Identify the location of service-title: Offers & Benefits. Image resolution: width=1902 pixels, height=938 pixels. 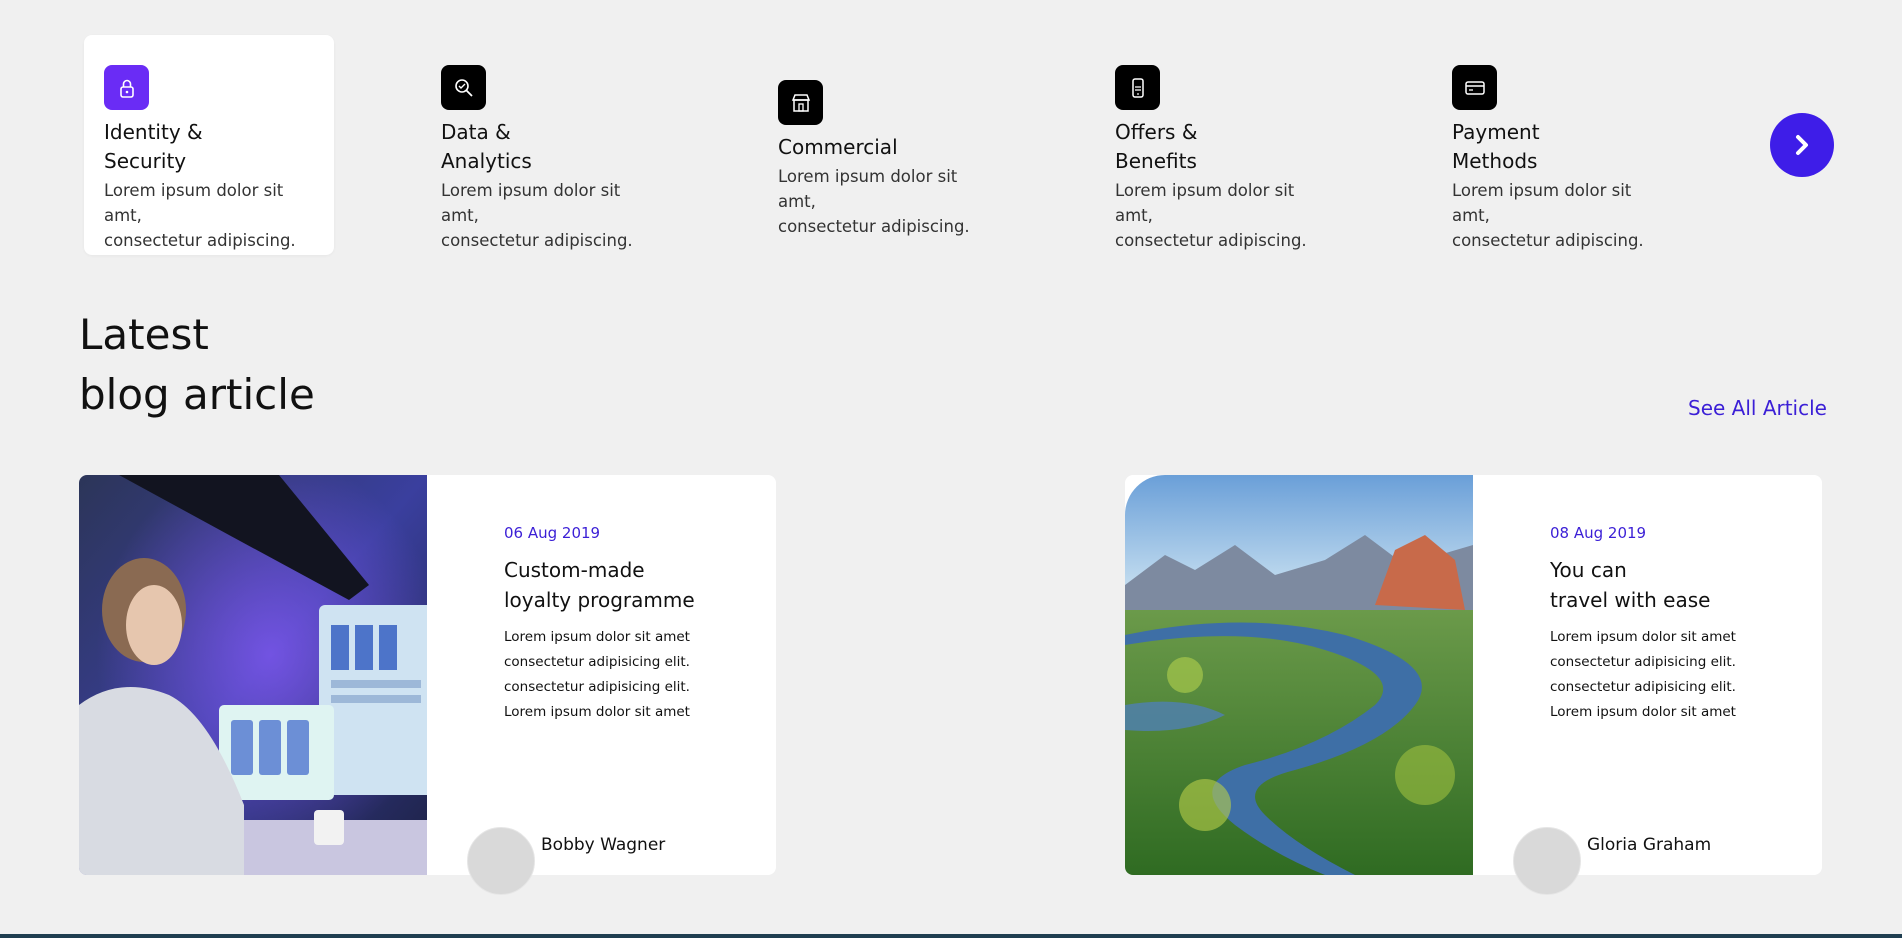
(1156, 146).